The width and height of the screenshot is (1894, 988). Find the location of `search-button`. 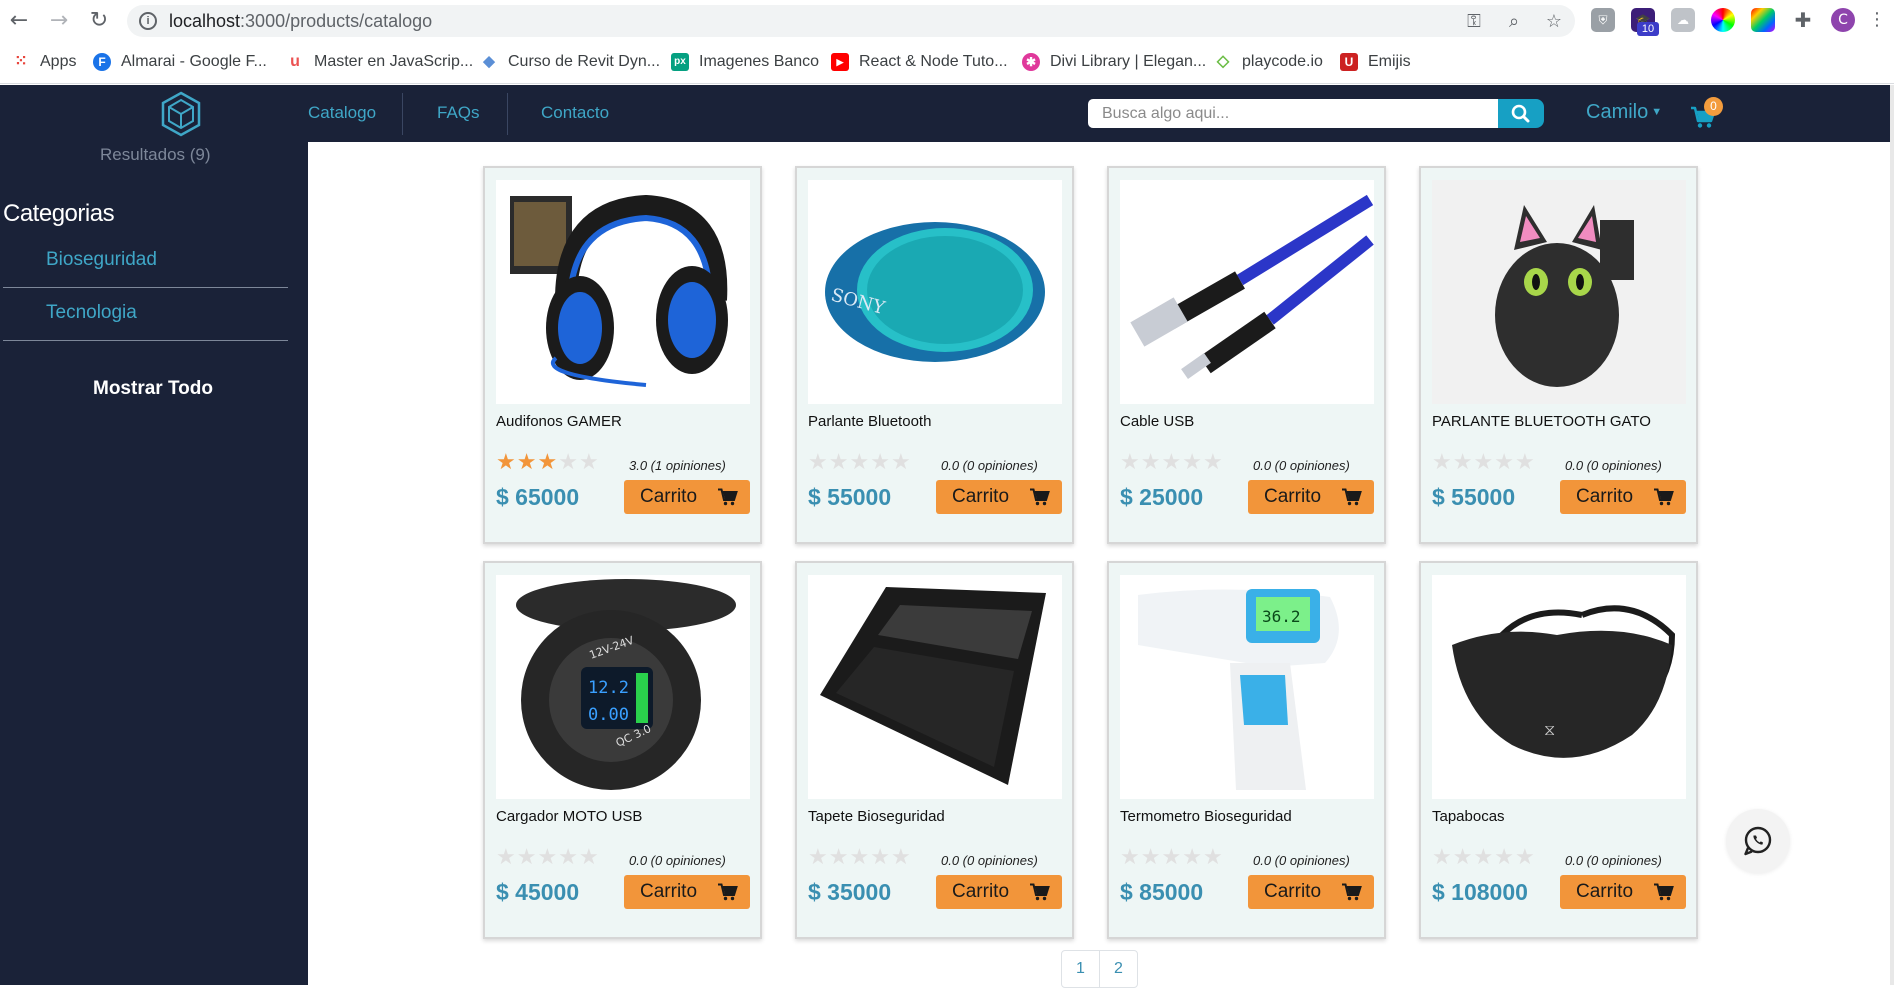

search-button is located at coordinates (1521, 113).